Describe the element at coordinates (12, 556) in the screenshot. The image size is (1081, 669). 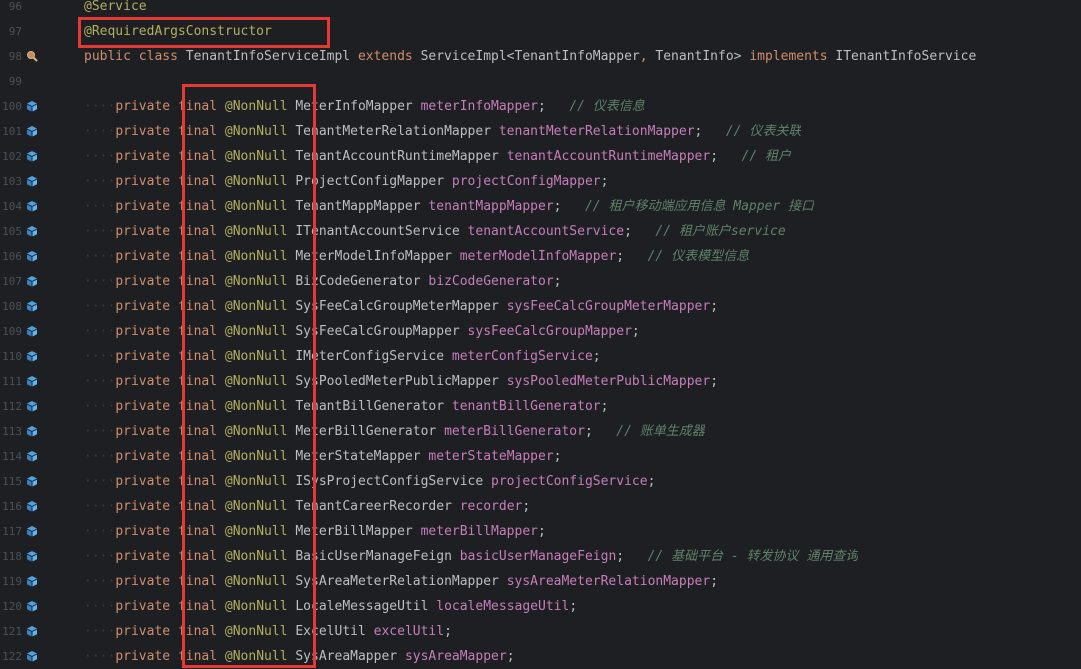
I see `line-number: 118` at that location.